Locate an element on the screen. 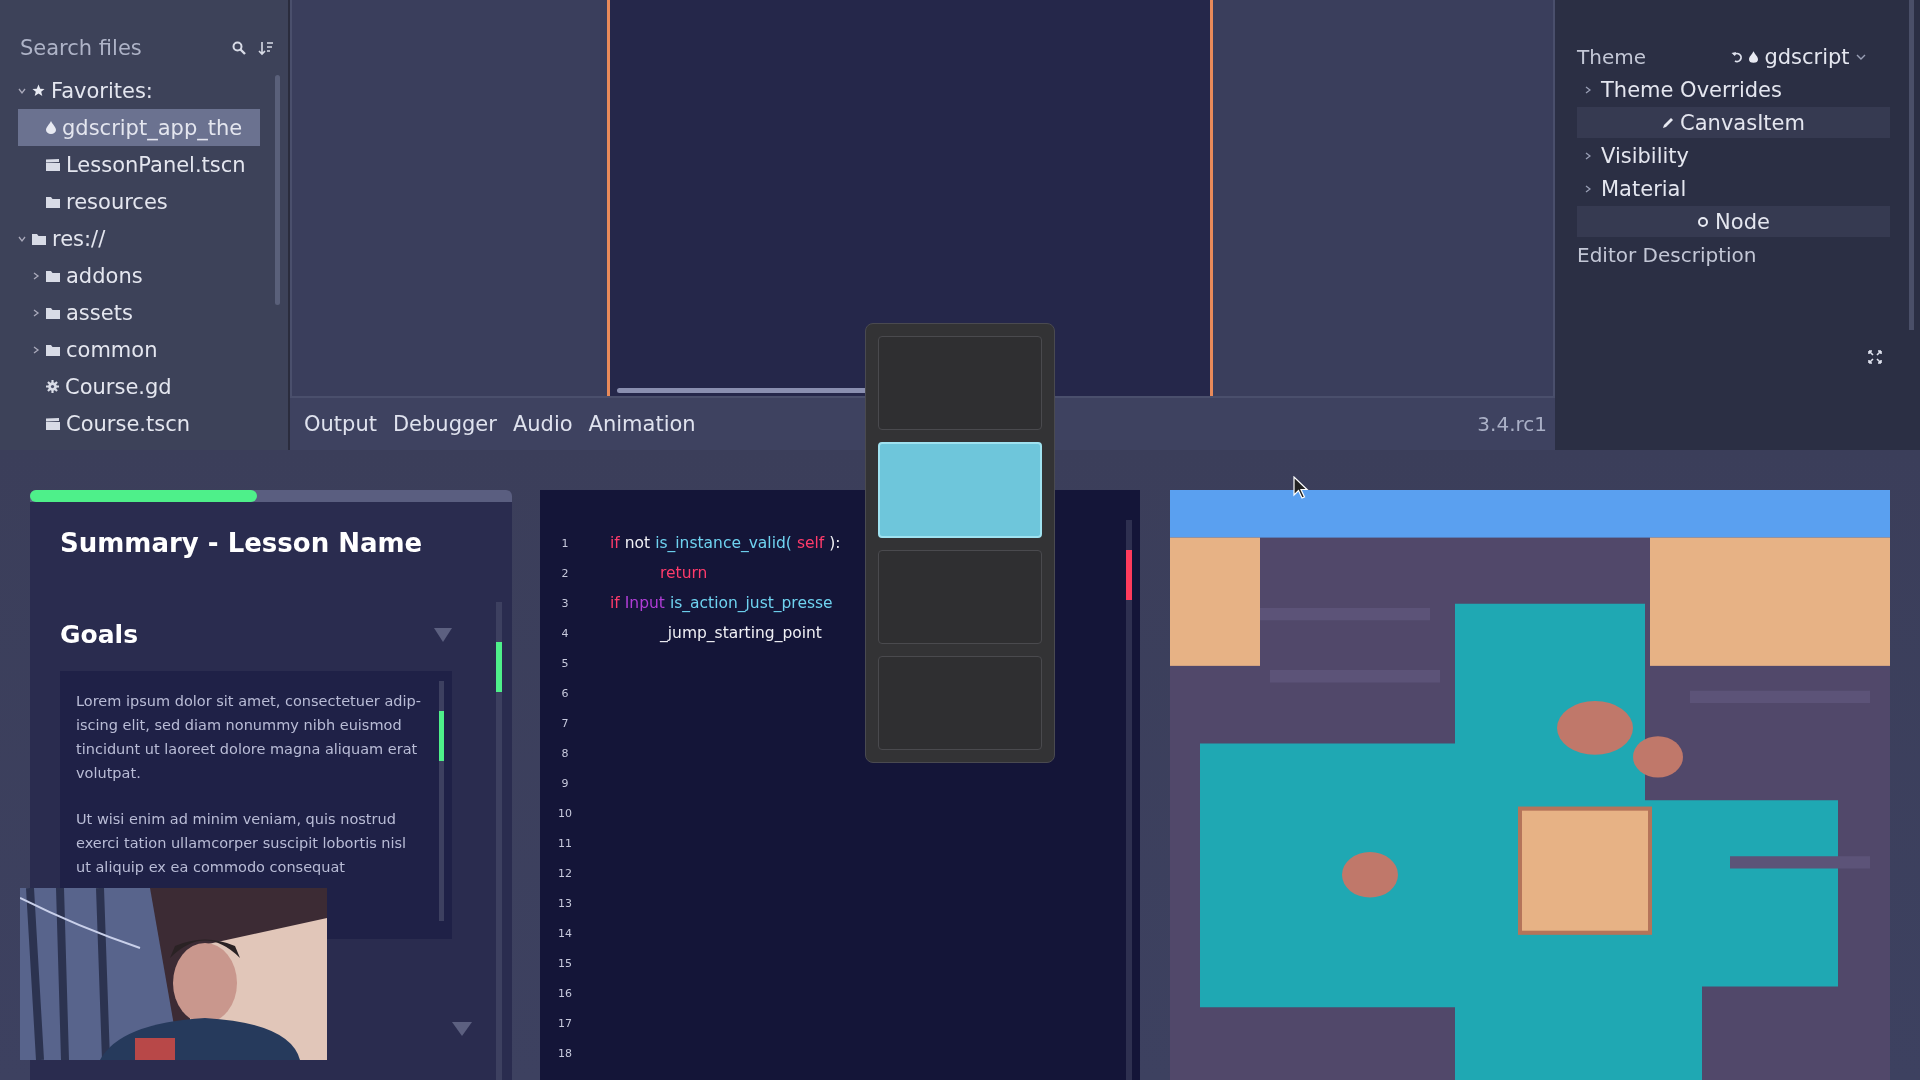  line-number: 18 is located at coordinates (565, 1053).